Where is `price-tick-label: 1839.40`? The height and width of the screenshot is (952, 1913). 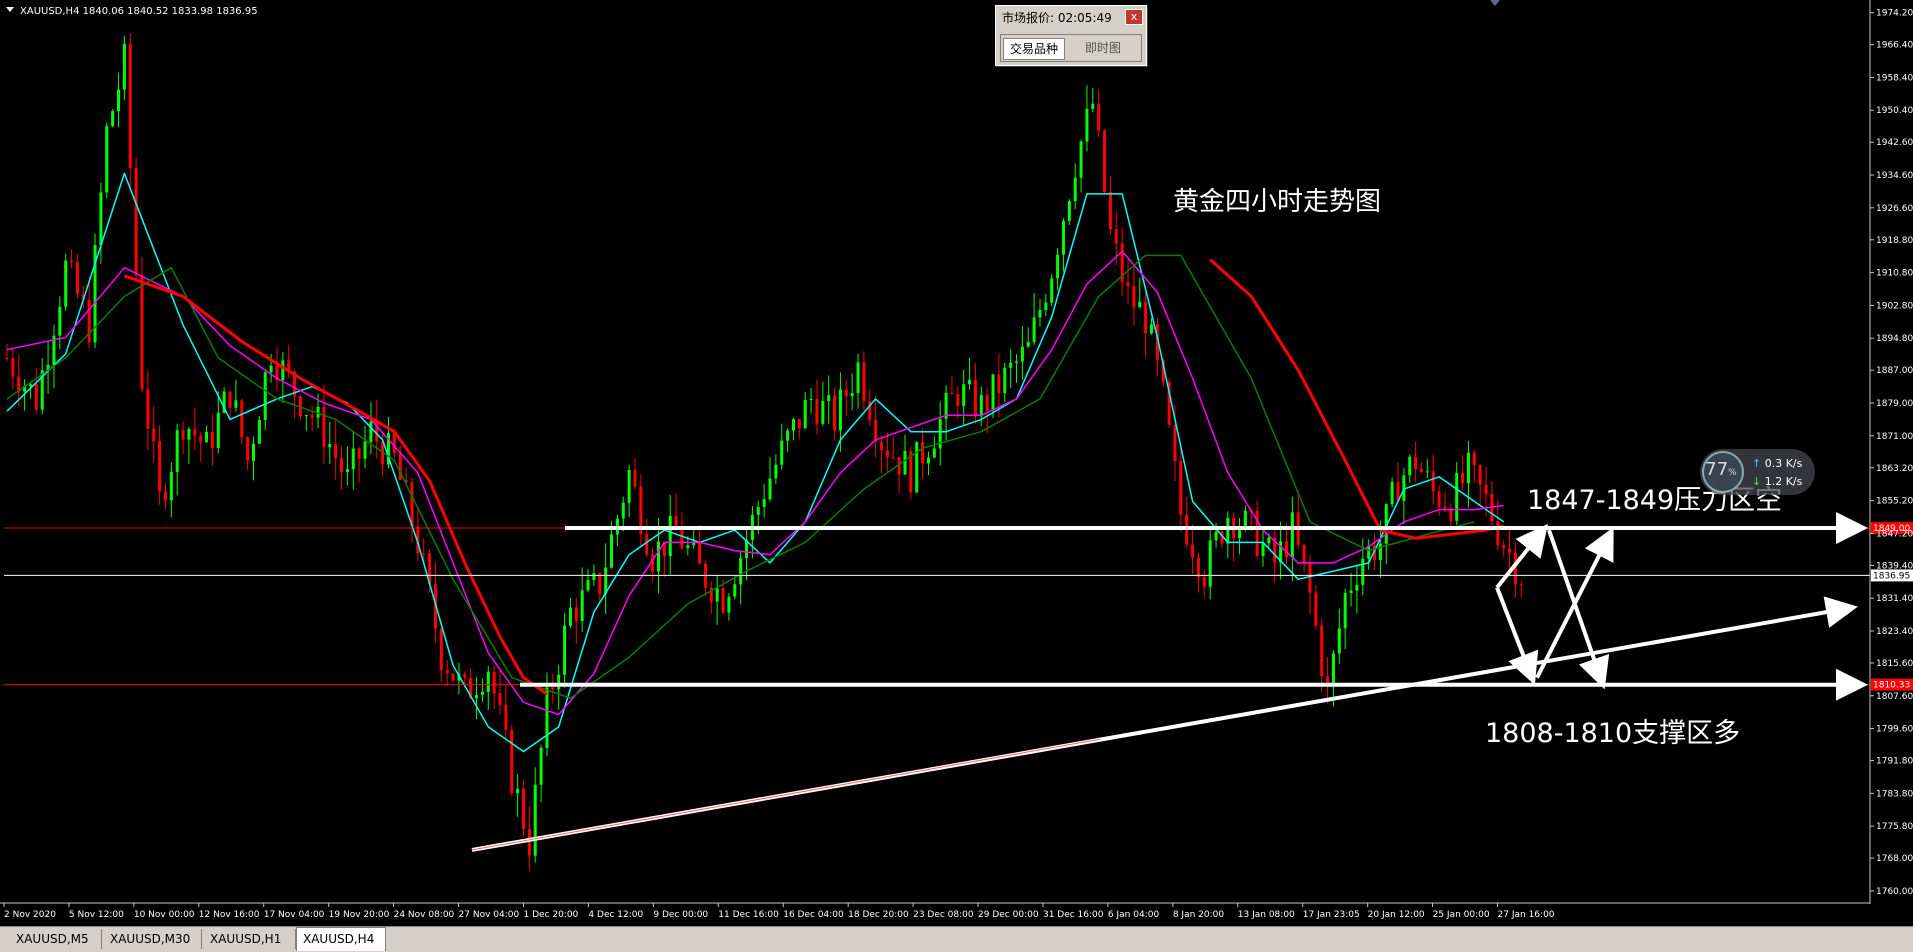
price-tick-label: 1839.40 is located at coordinates (1894, 566).